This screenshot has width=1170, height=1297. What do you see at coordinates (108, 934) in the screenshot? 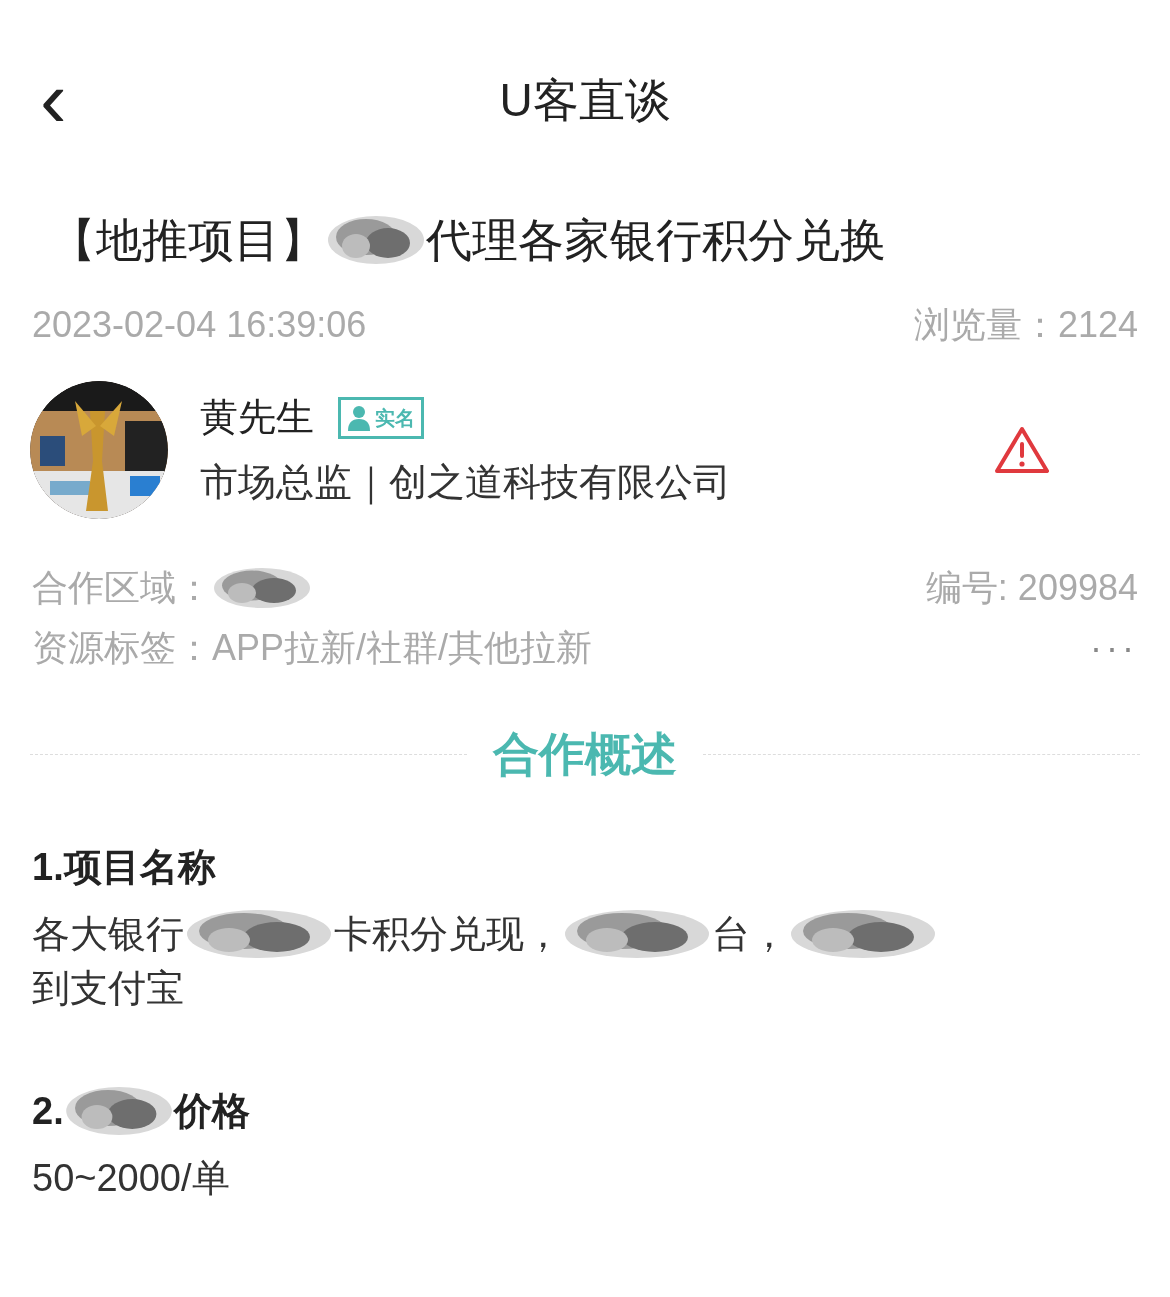
I see `item-text: 各大银行` at bounding box center [108, 934].